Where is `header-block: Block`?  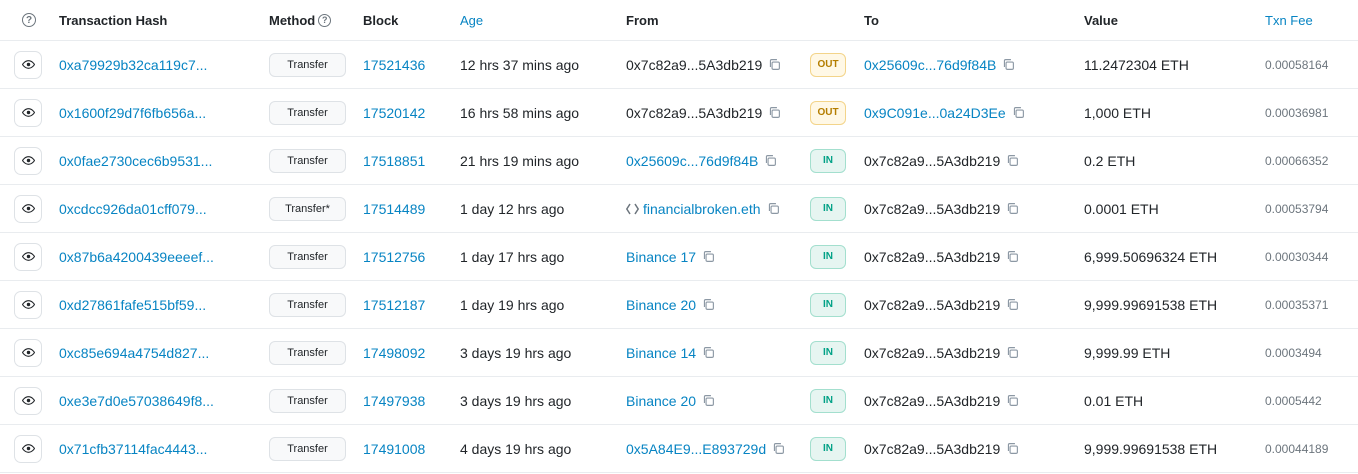
header-block: Block is located at coordinates (381, 20).